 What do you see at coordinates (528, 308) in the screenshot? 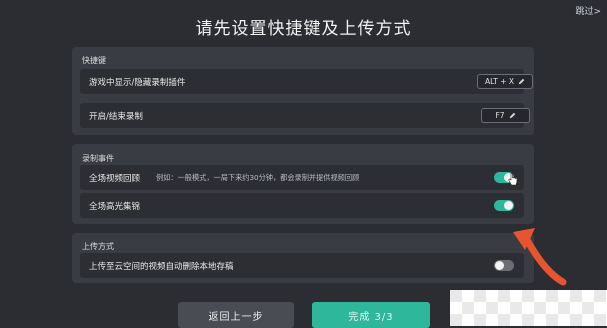
I see `checkerboard-artifact` at bounding box center [528, 308].